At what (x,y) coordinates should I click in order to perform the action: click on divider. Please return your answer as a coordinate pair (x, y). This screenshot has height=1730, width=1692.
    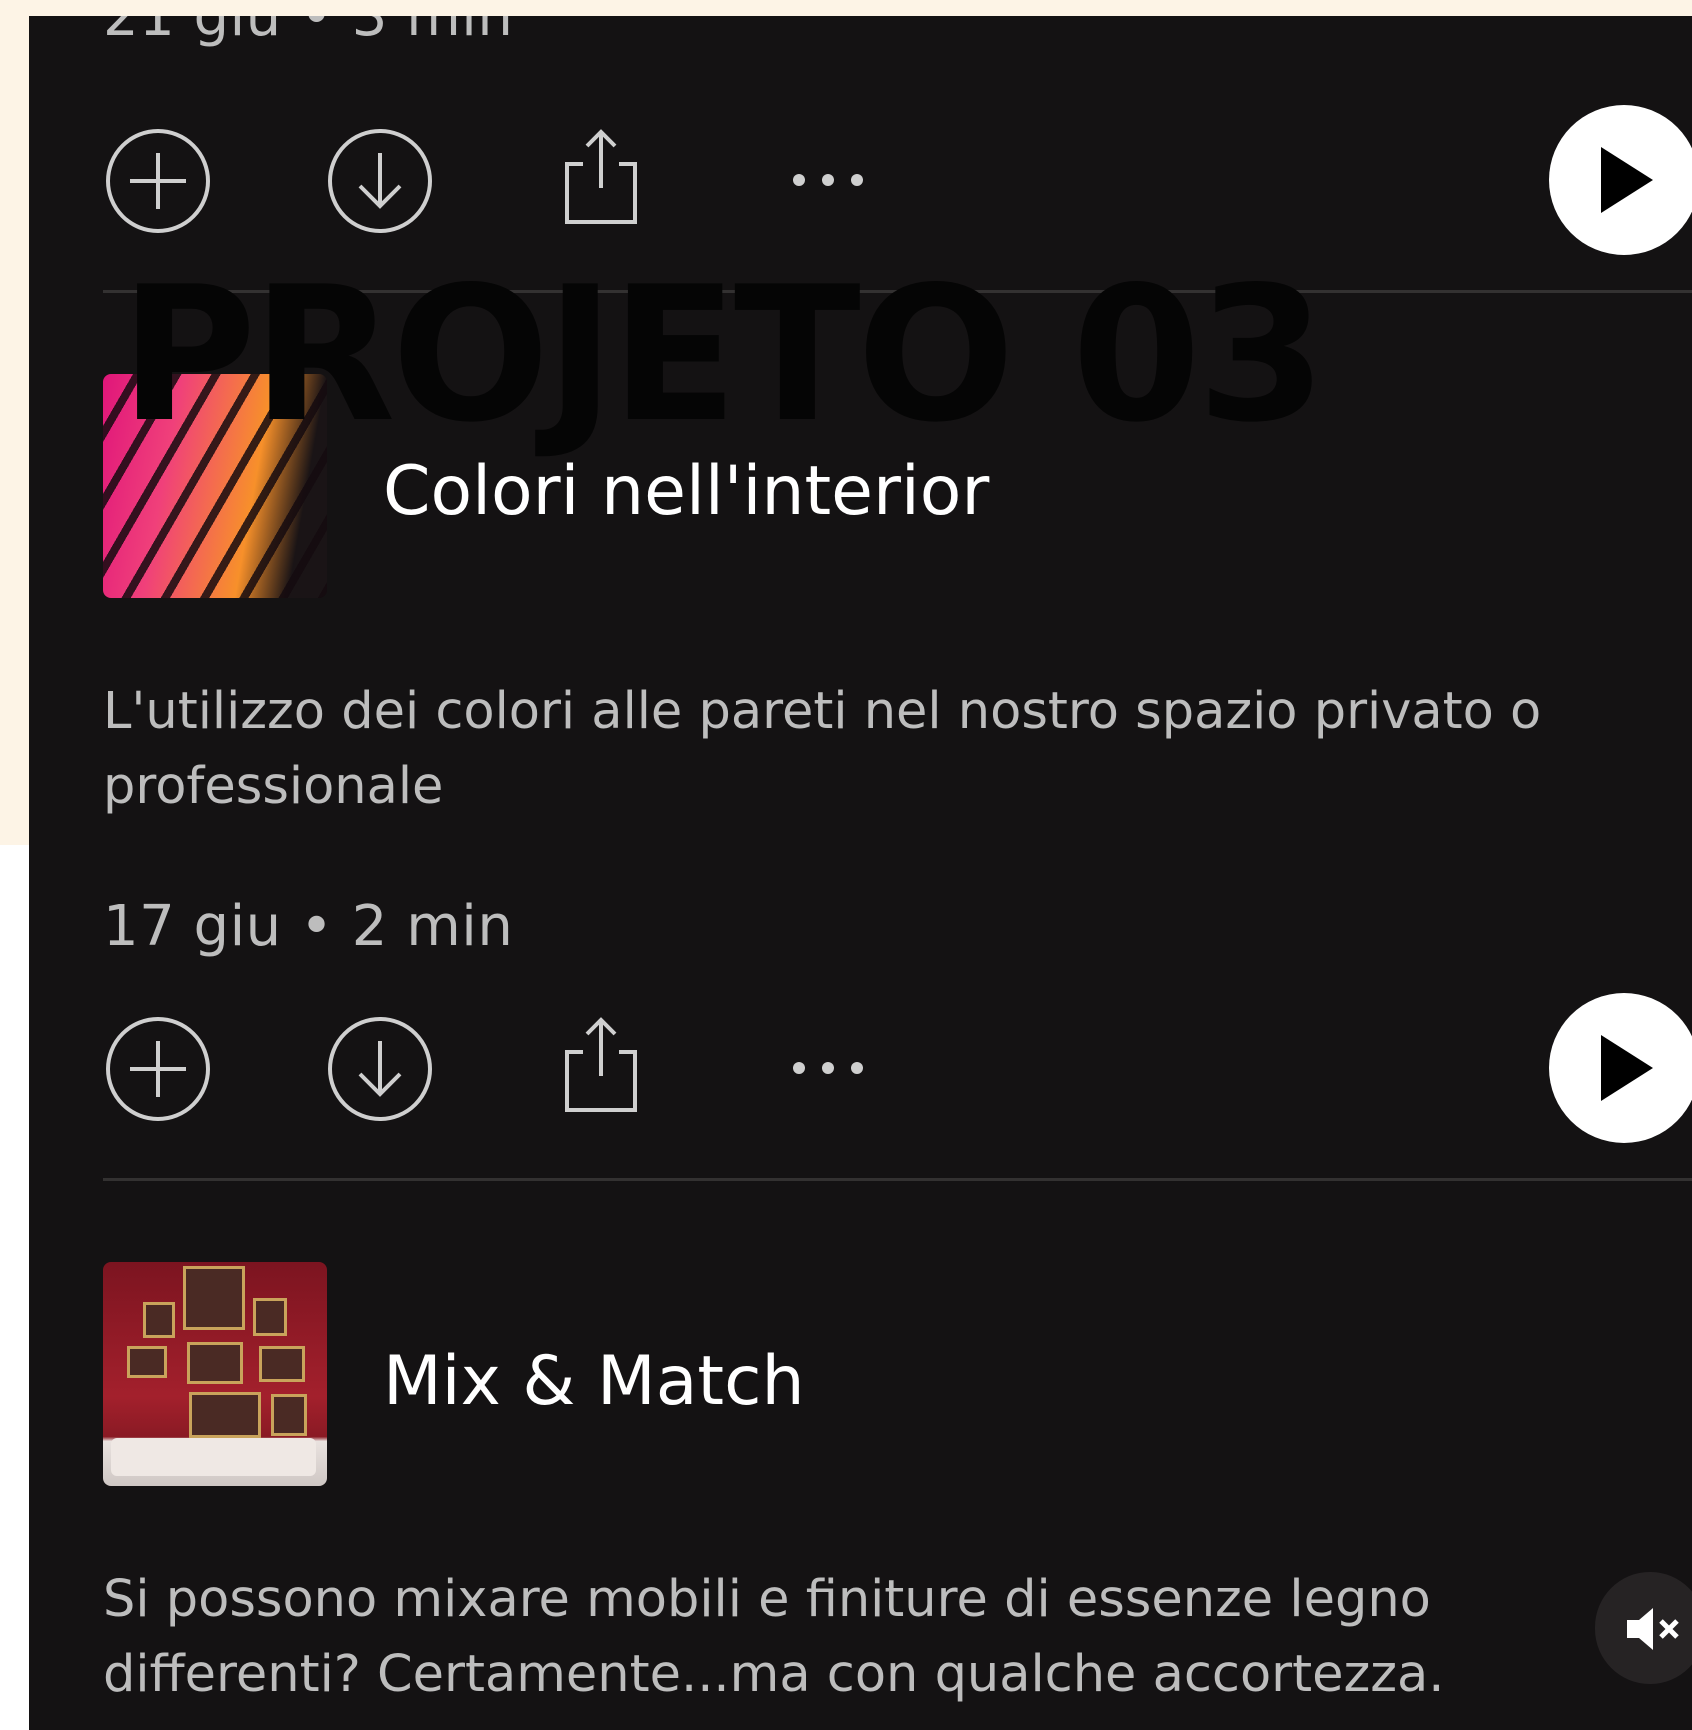
    Looking at the image, I should click on (897, 1179).